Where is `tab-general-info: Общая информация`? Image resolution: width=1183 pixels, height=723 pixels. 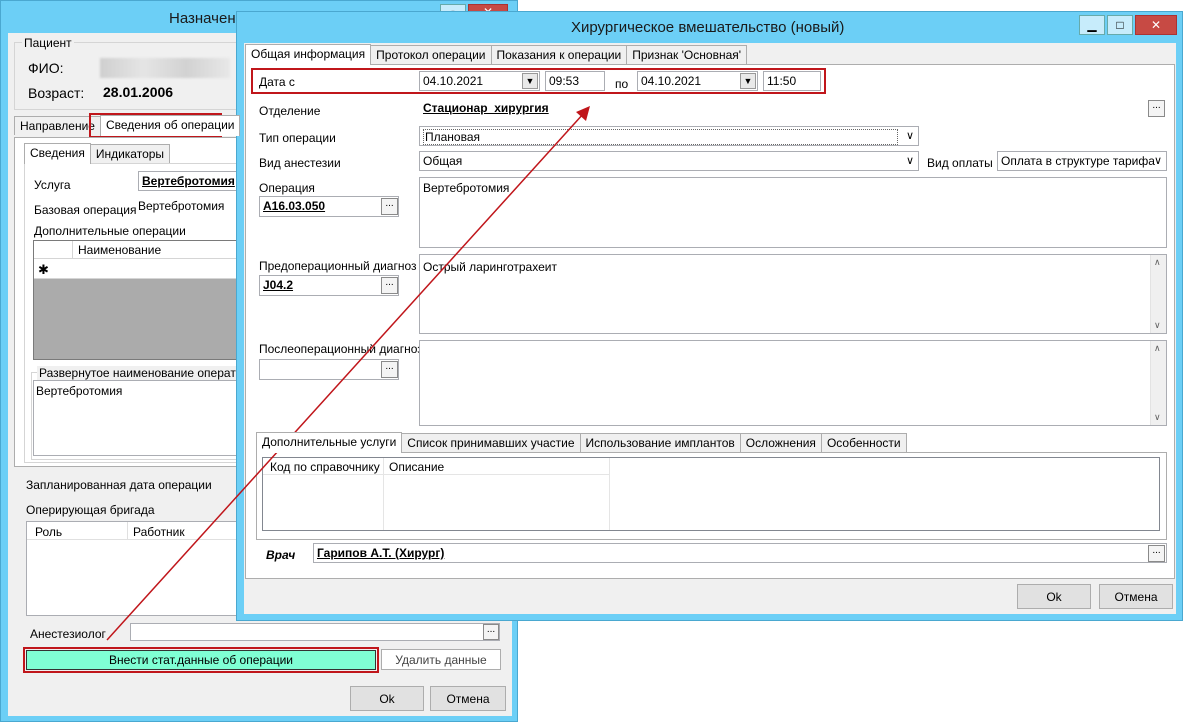
tab-general-info: Общая информация is located at coordinates (308, 54).